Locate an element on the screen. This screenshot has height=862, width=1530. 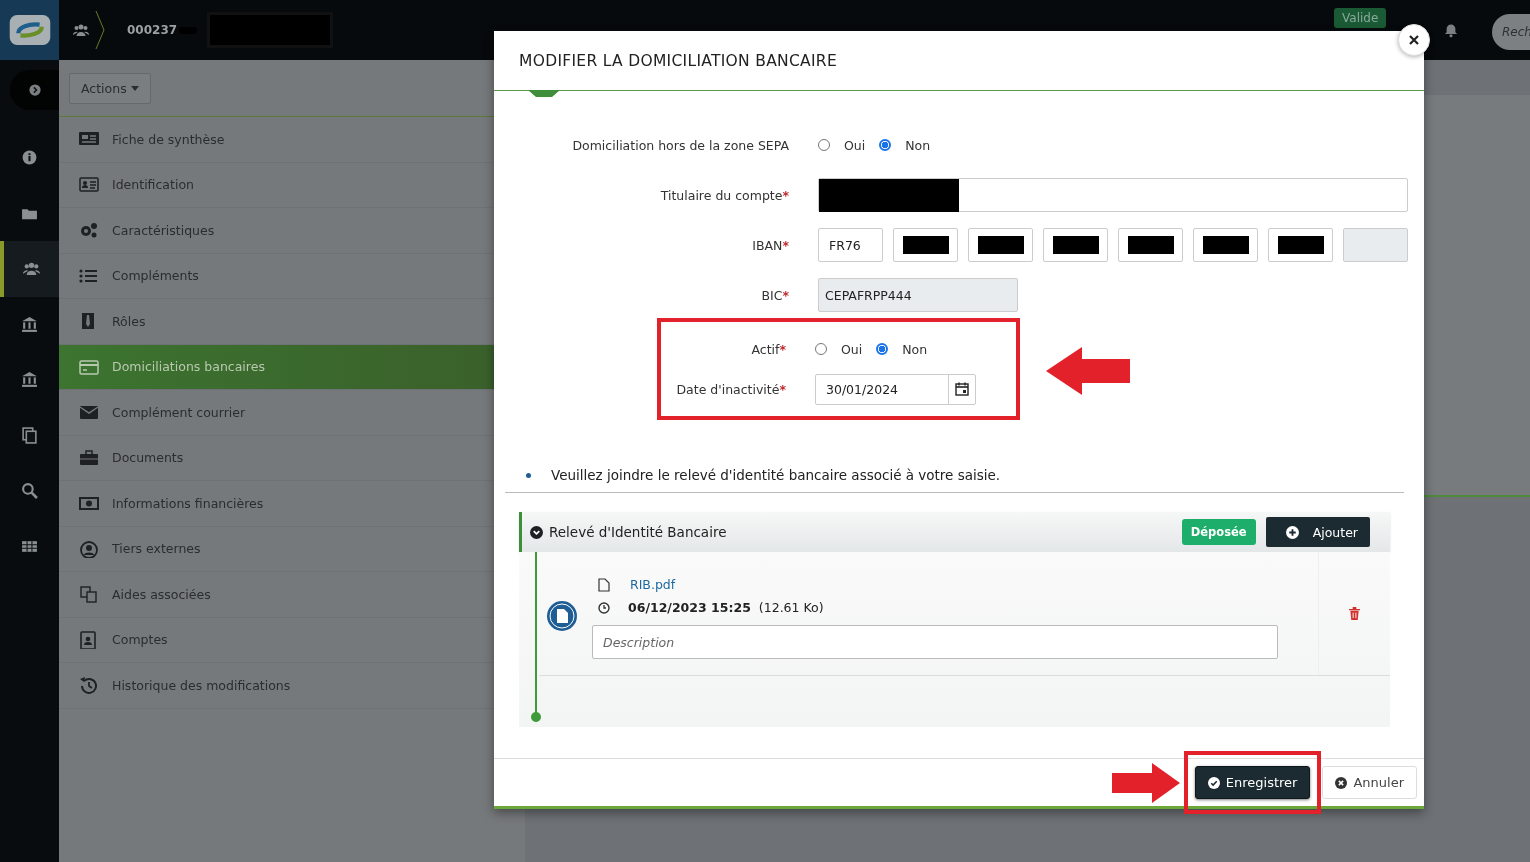
field-label: Date d'inactivité* is located at coordinates (730, 389).